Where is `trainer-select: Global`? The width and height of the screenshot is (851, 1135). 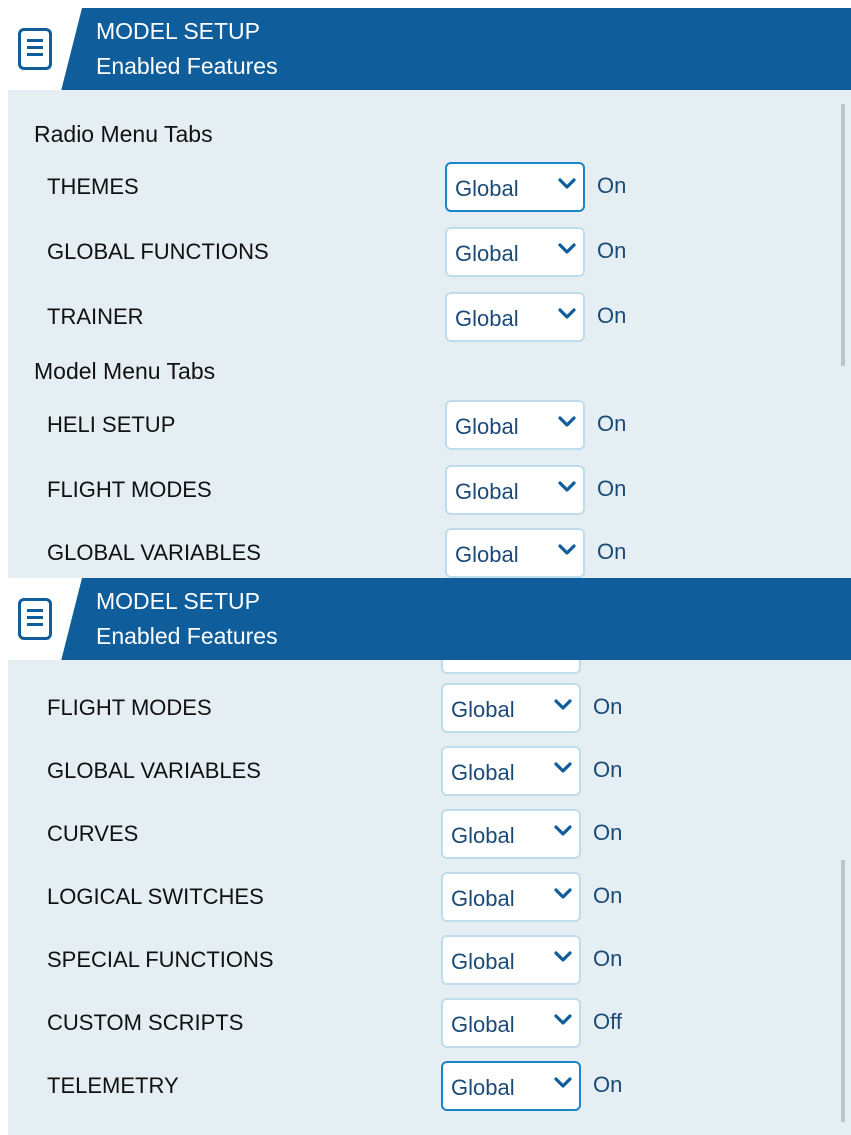 trainer-select: Global is located at coordinates (515, 317).